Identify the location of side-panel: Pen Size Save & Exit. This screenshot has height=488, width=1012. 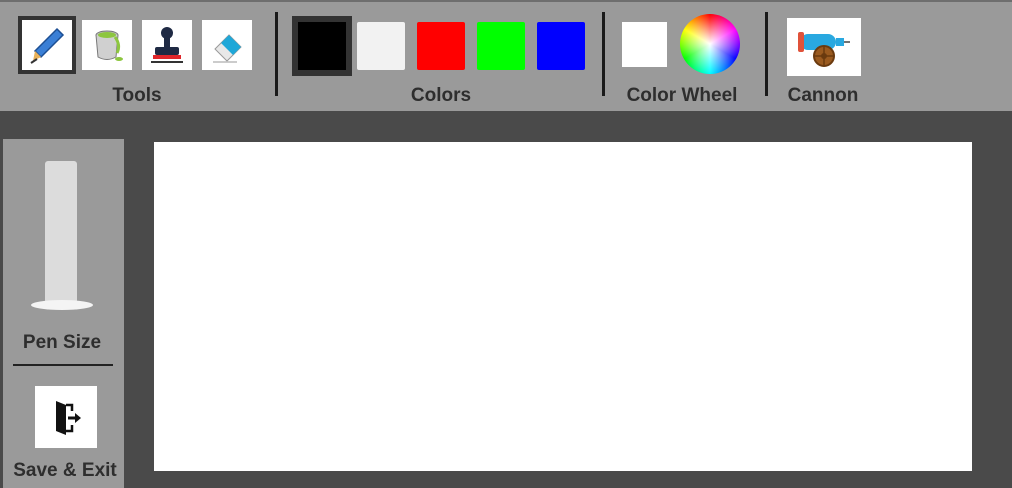
(63, 313).